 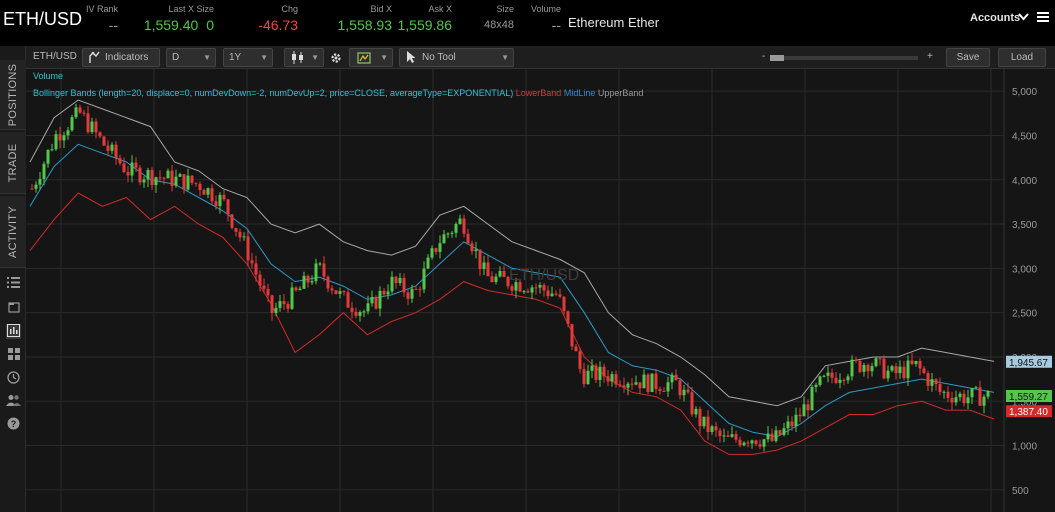 I want to click on tab-trade: TRADE, so click(x=13, y=163).